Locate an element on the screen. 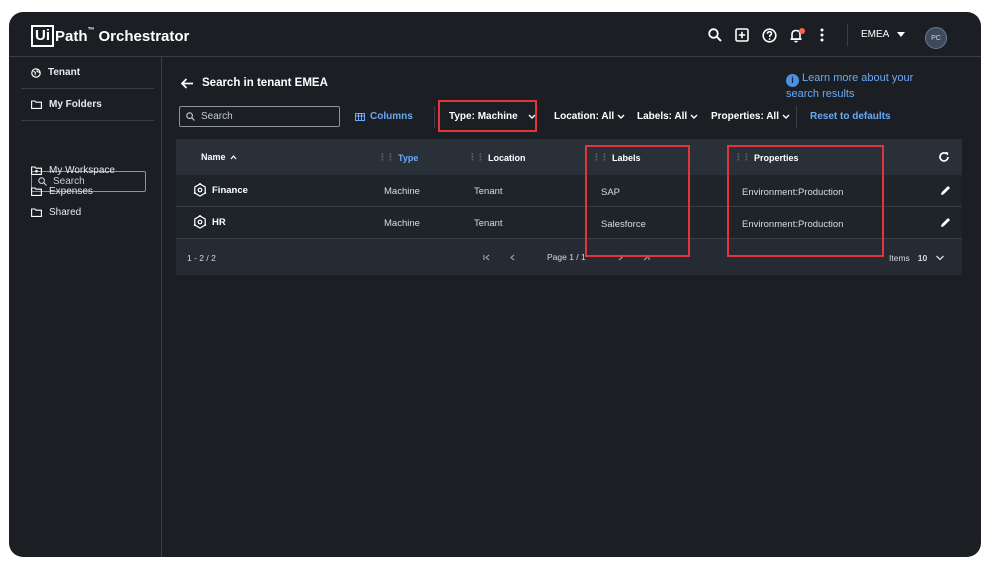 The height and width of the screenshot is (574, 999). labels-filter: Labels: All is located at coordinates (667, 116).